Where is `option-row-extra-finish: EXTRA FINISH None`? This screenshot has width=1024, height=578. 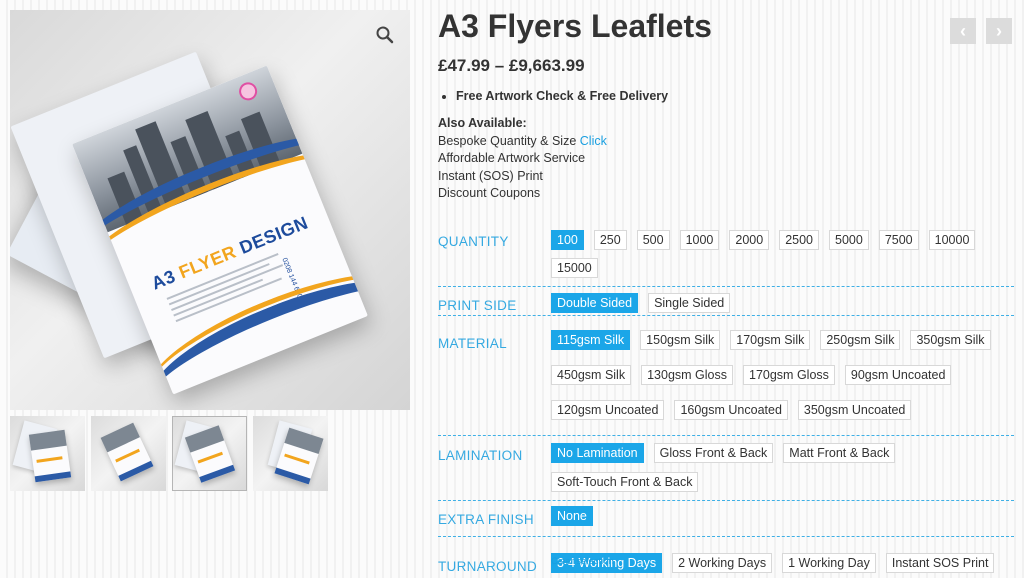
option-row-extra-finish: EXTRA FINISH None is located at coordinates (726, 519).